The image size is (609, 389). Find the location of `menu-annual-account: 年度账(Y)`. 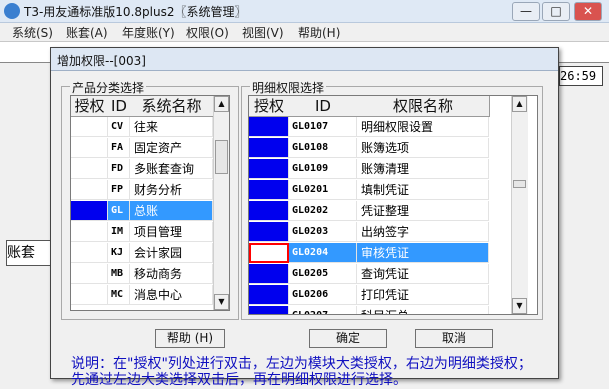

menu-annual-account: 年度账(Y) is located at coordinates (148, 32).